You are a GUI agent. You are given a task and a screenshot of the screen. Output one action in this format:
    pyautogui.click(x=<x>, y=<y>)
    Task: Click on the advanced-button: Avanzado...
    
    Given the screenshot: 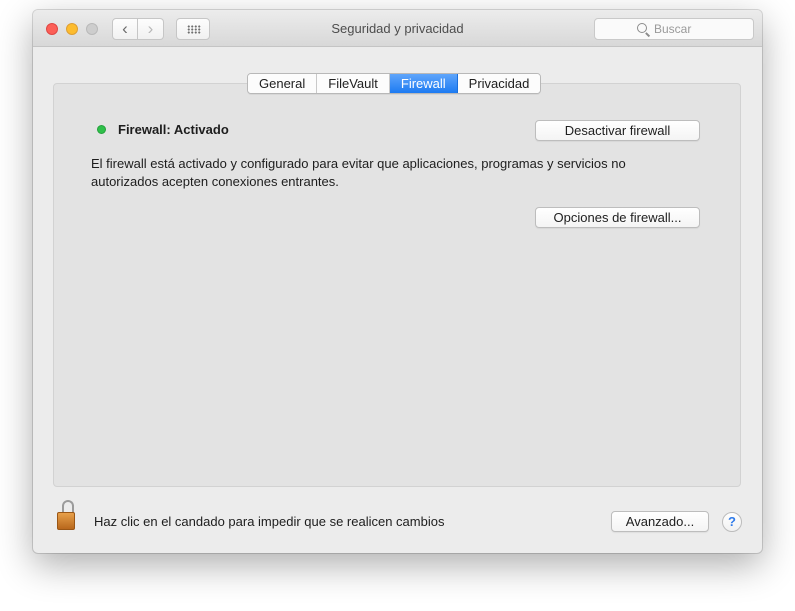 What is the action you would take?
    pyautogui.click(x=660, y=521)
    